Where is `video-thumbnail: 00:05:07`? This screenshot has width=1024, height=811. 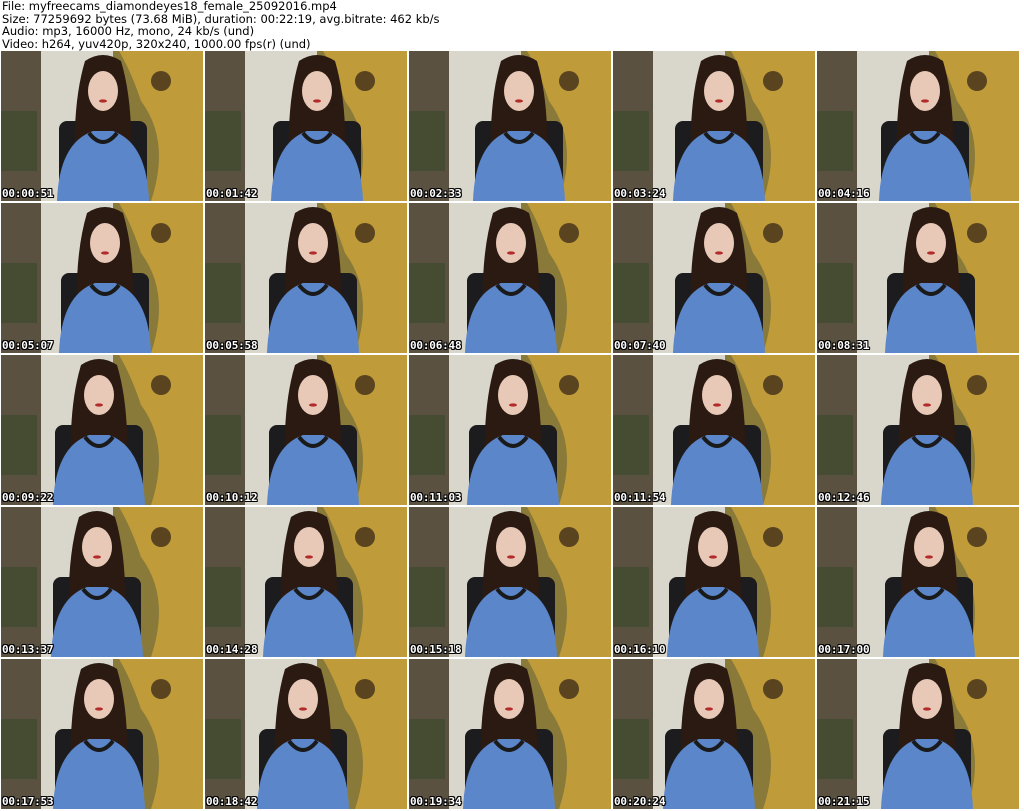
video-thumbnail: 00:05:07 is located at coordinates (102, 278).